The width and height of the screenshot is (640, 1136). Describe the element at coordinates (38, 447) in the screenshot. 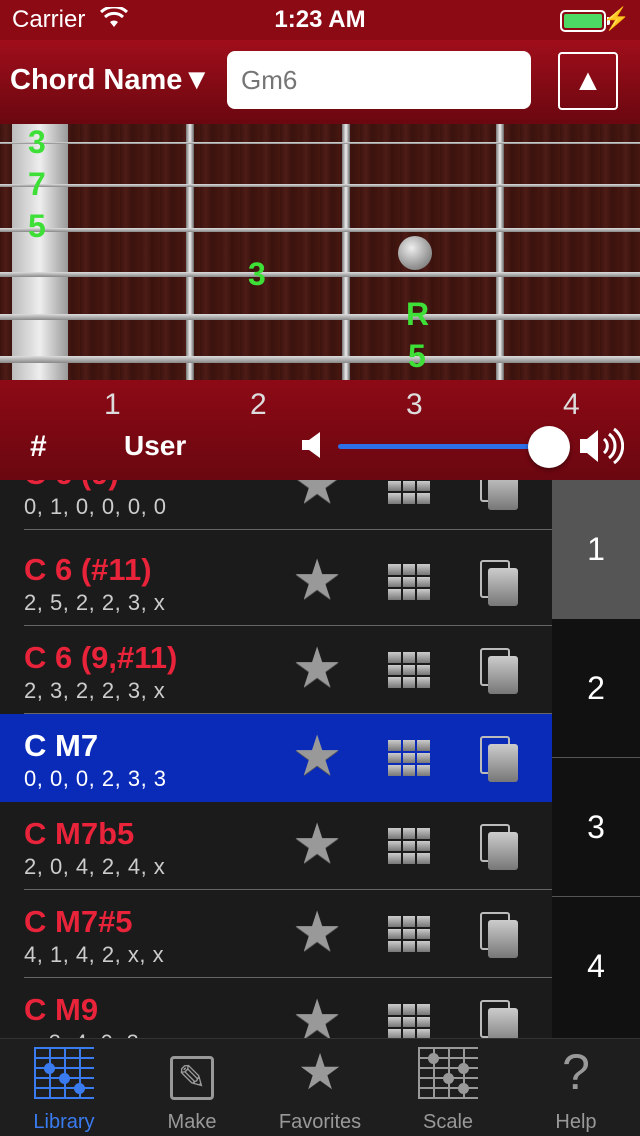

I see `sharp-button: #` at that location.